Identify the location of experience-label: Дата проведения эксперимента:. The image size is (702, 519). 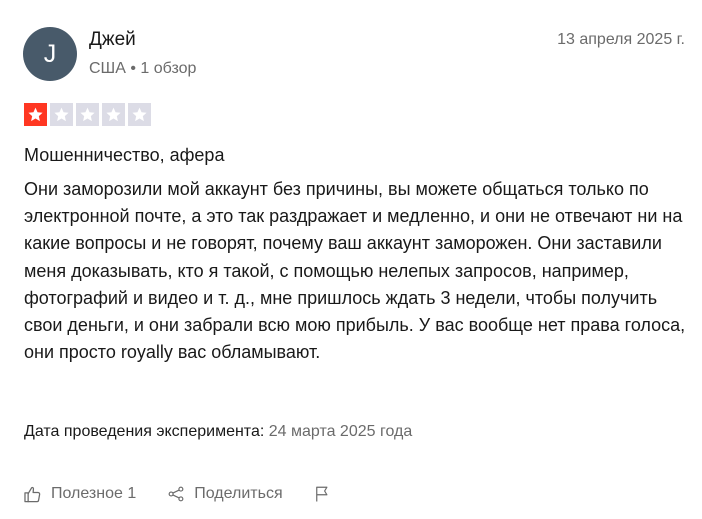
(144, 431).